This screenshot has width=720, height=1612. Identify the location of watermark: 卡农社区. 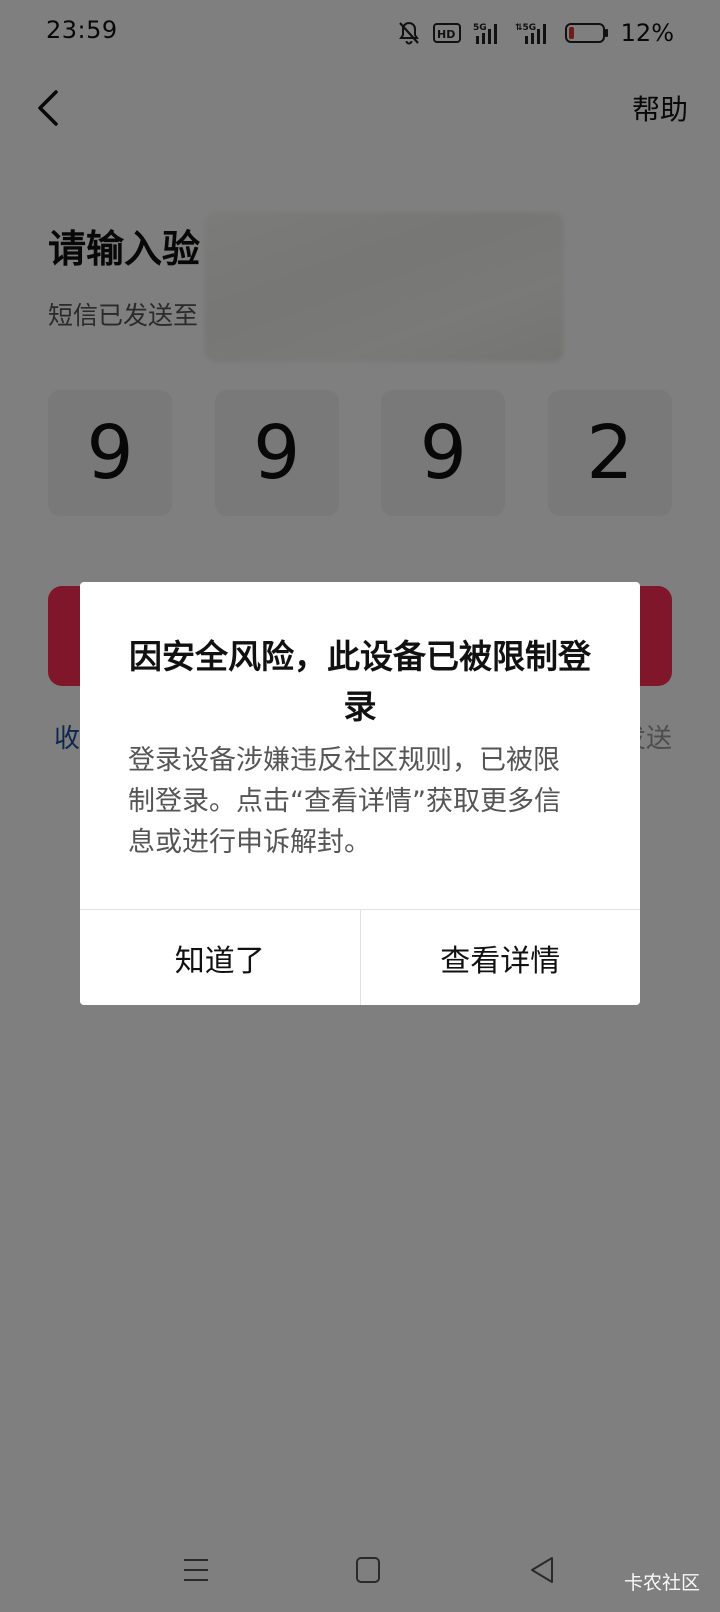
(661, 1583).